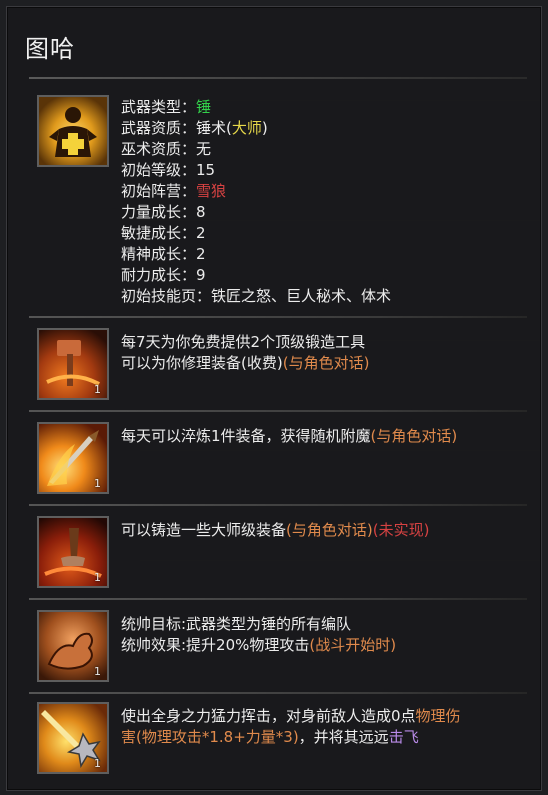  Describe the element at coordinates (289, 436) in the screenshot. I see `skill-description: 每天可以淬炼1件装备，获得随机附魔(与角色对话)` at that location.